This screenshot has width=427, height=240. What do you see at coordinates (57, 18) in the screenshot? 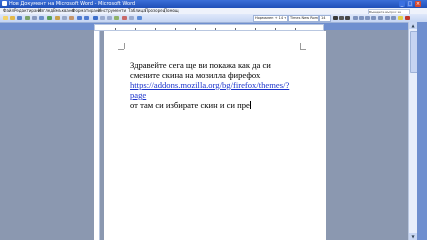
I see `cut-icon` at bounding box center [57, 18].